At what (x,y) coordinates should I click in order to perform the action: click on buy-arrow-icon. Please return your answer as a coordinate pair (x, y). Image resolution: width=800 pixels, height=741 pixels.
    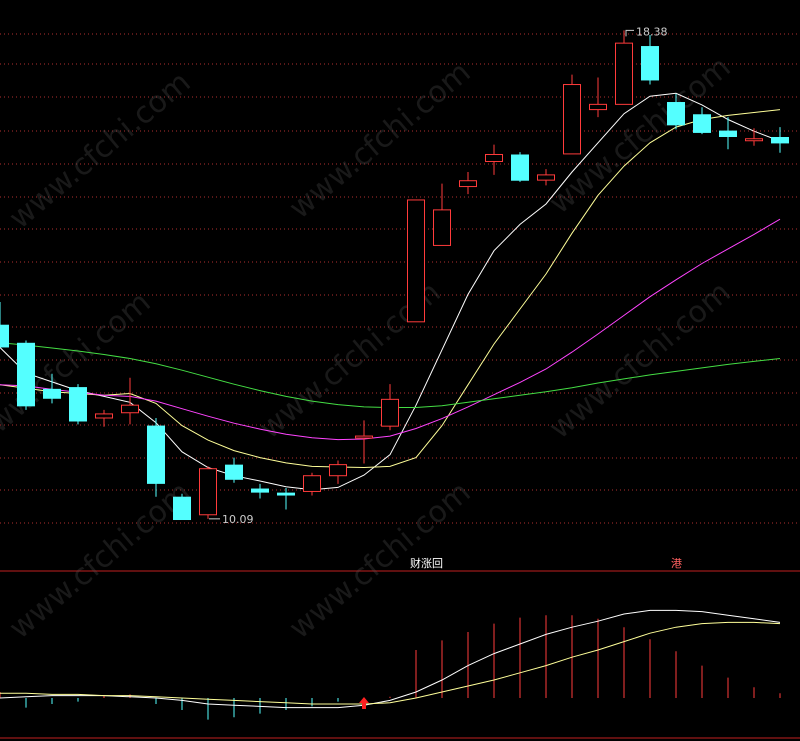
    Looking at the image, I should click on (364, 703).